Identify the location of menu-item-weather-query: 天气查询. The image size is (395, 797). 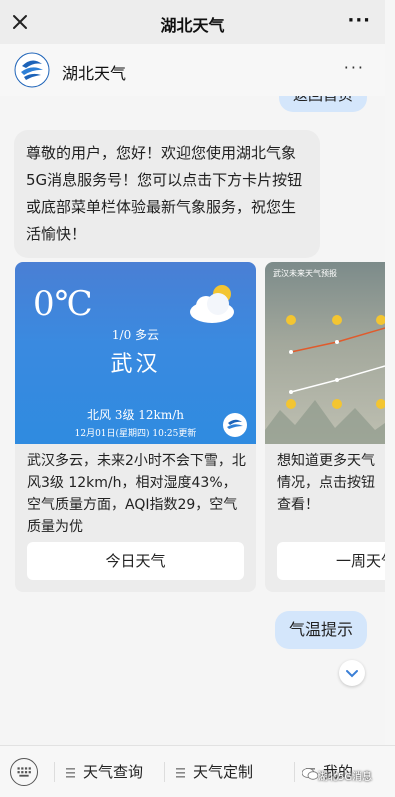
(104, 771).